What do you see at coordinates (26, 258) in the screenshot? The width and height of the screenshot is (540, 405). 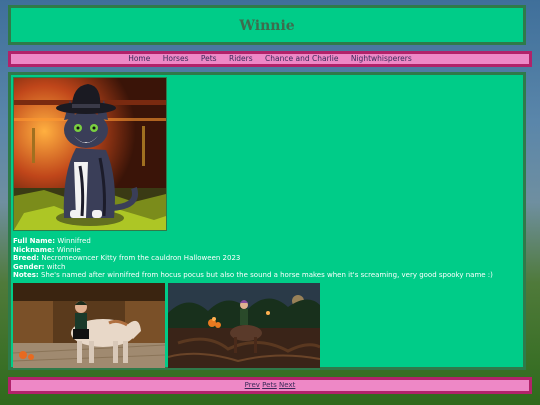 I see `breed-label: Breed:` at bounding box center [26, 258].